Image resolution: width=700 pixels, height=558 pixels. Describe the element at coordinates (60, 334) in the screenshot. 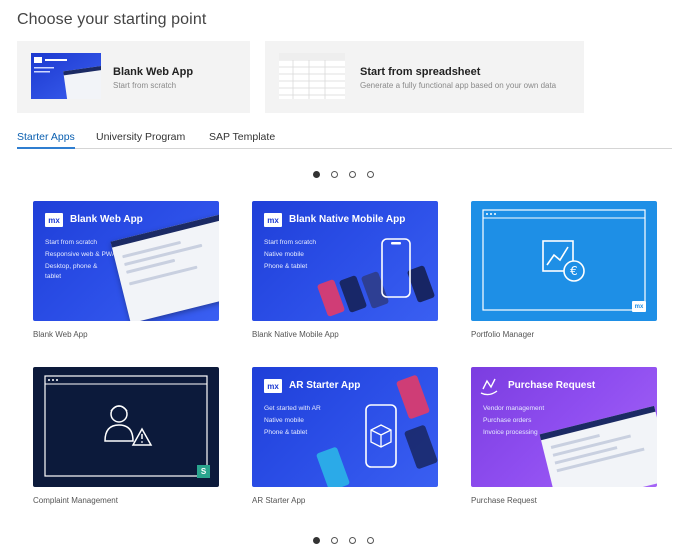

I see `tile-caption: Blank Web App` at that location.